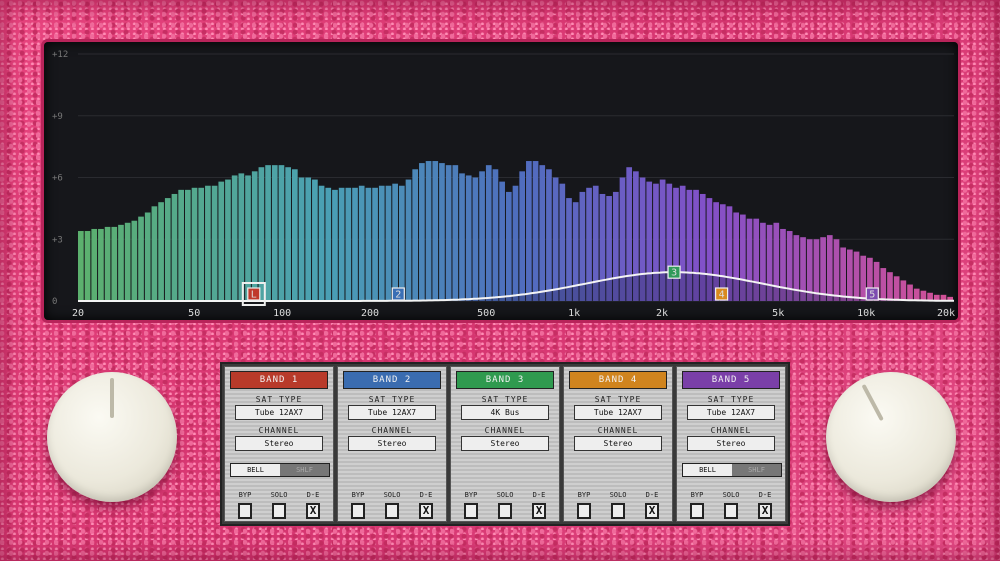 The height and width of the screenshot is (561, 1000). Describe the element at coordinates (891, 437) in the screenshot. I see `right-knob` at that location.